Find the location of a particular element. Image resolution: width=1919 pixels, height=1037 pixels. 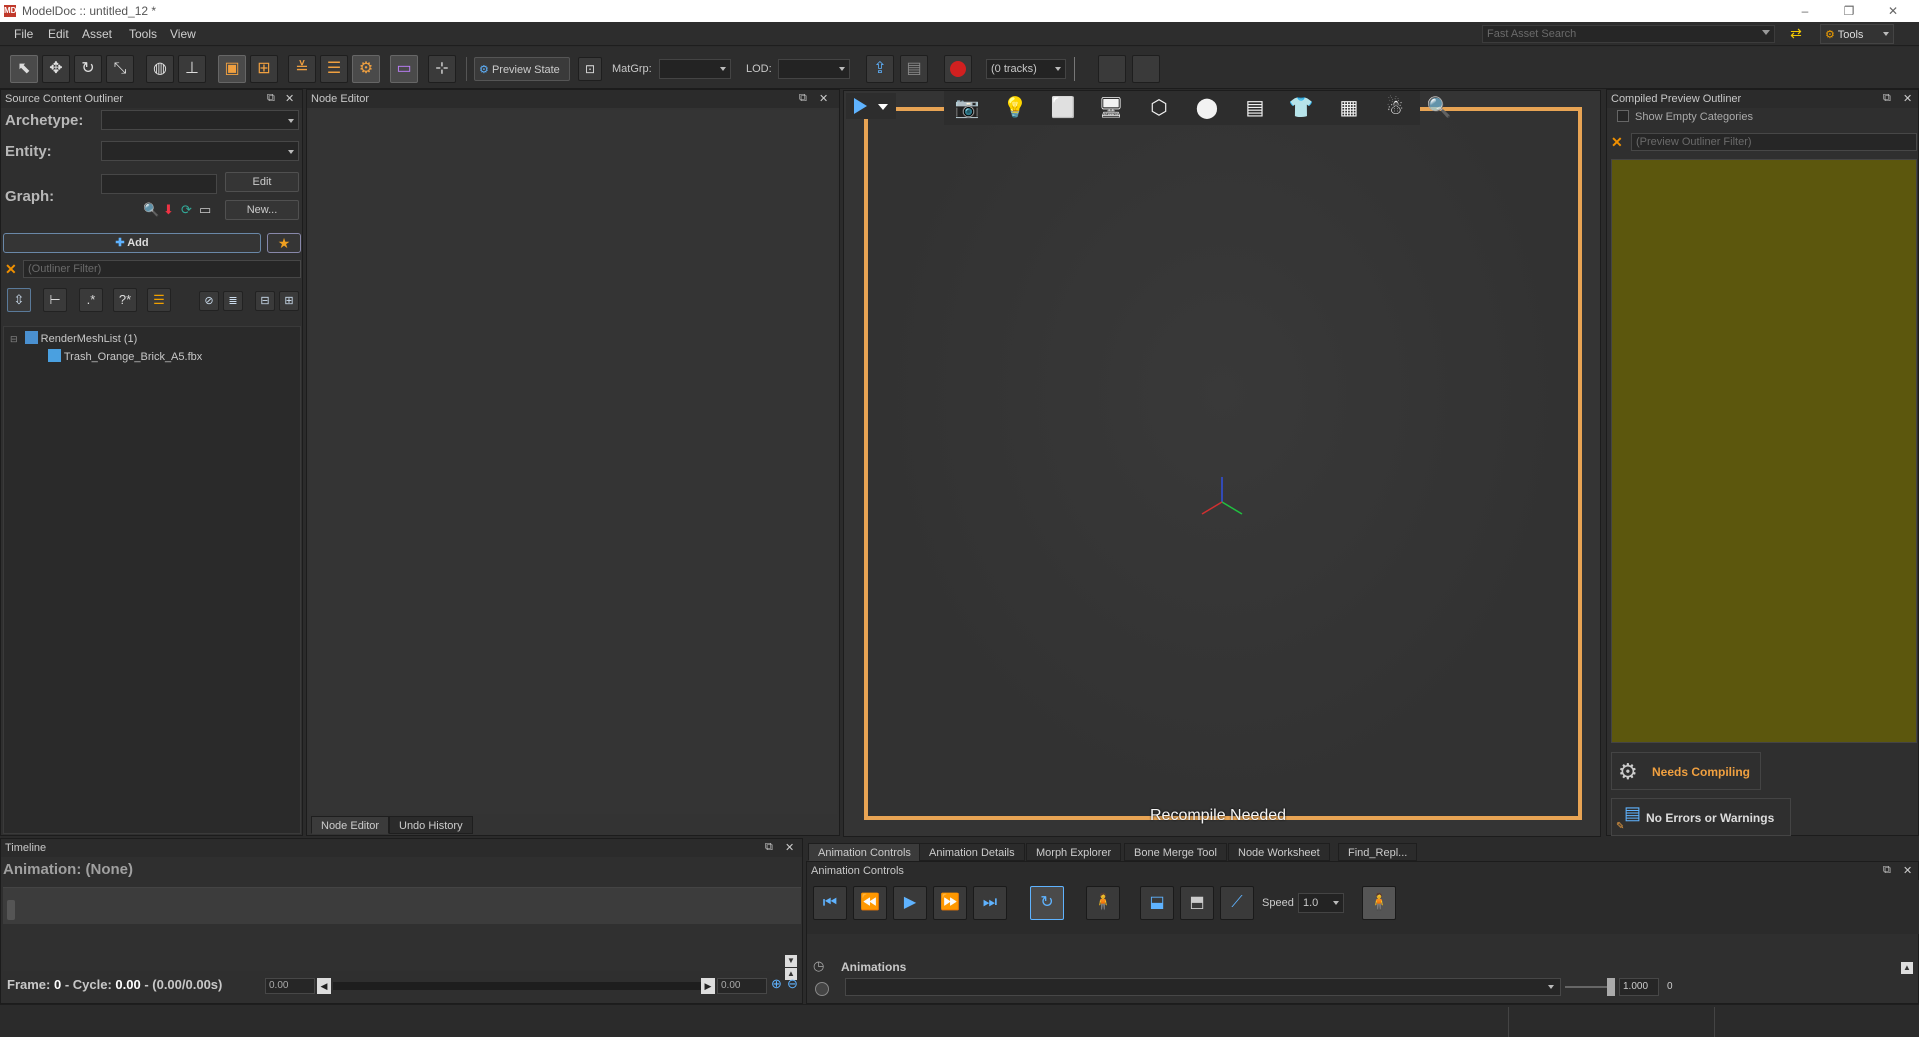

graph-tools-icon: 🔍 is located at coordinates (151, 210).